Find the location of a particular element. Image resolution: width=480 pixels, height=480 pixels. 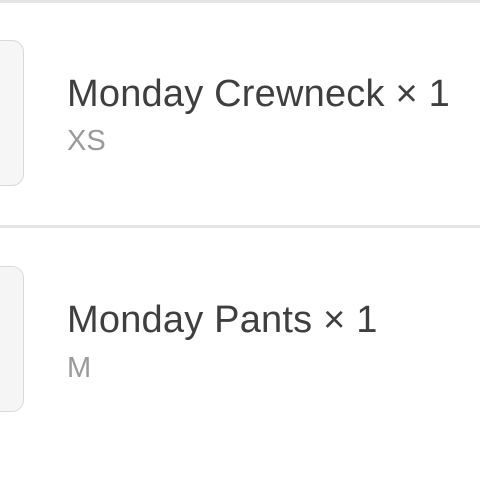

crewneck-image-icon is located at coordinates (12, 113).